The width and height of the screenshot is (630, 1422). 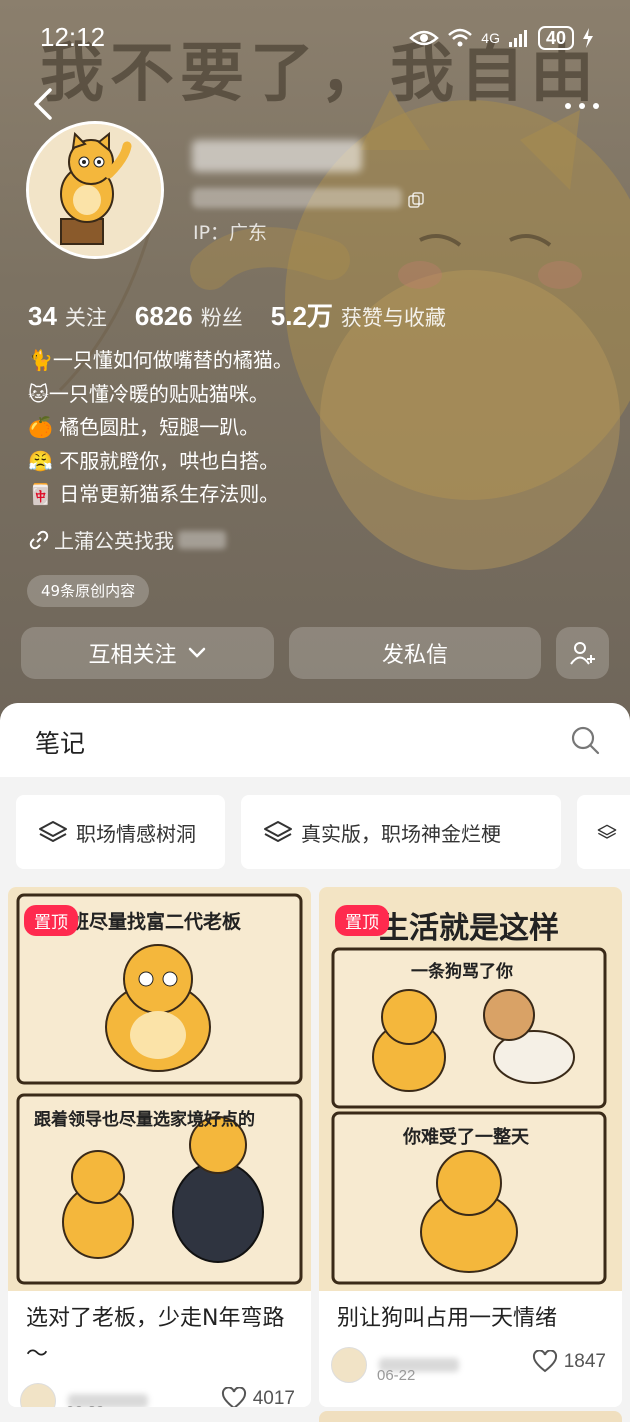 I want to click on back-button, so click(x=46, y=104).